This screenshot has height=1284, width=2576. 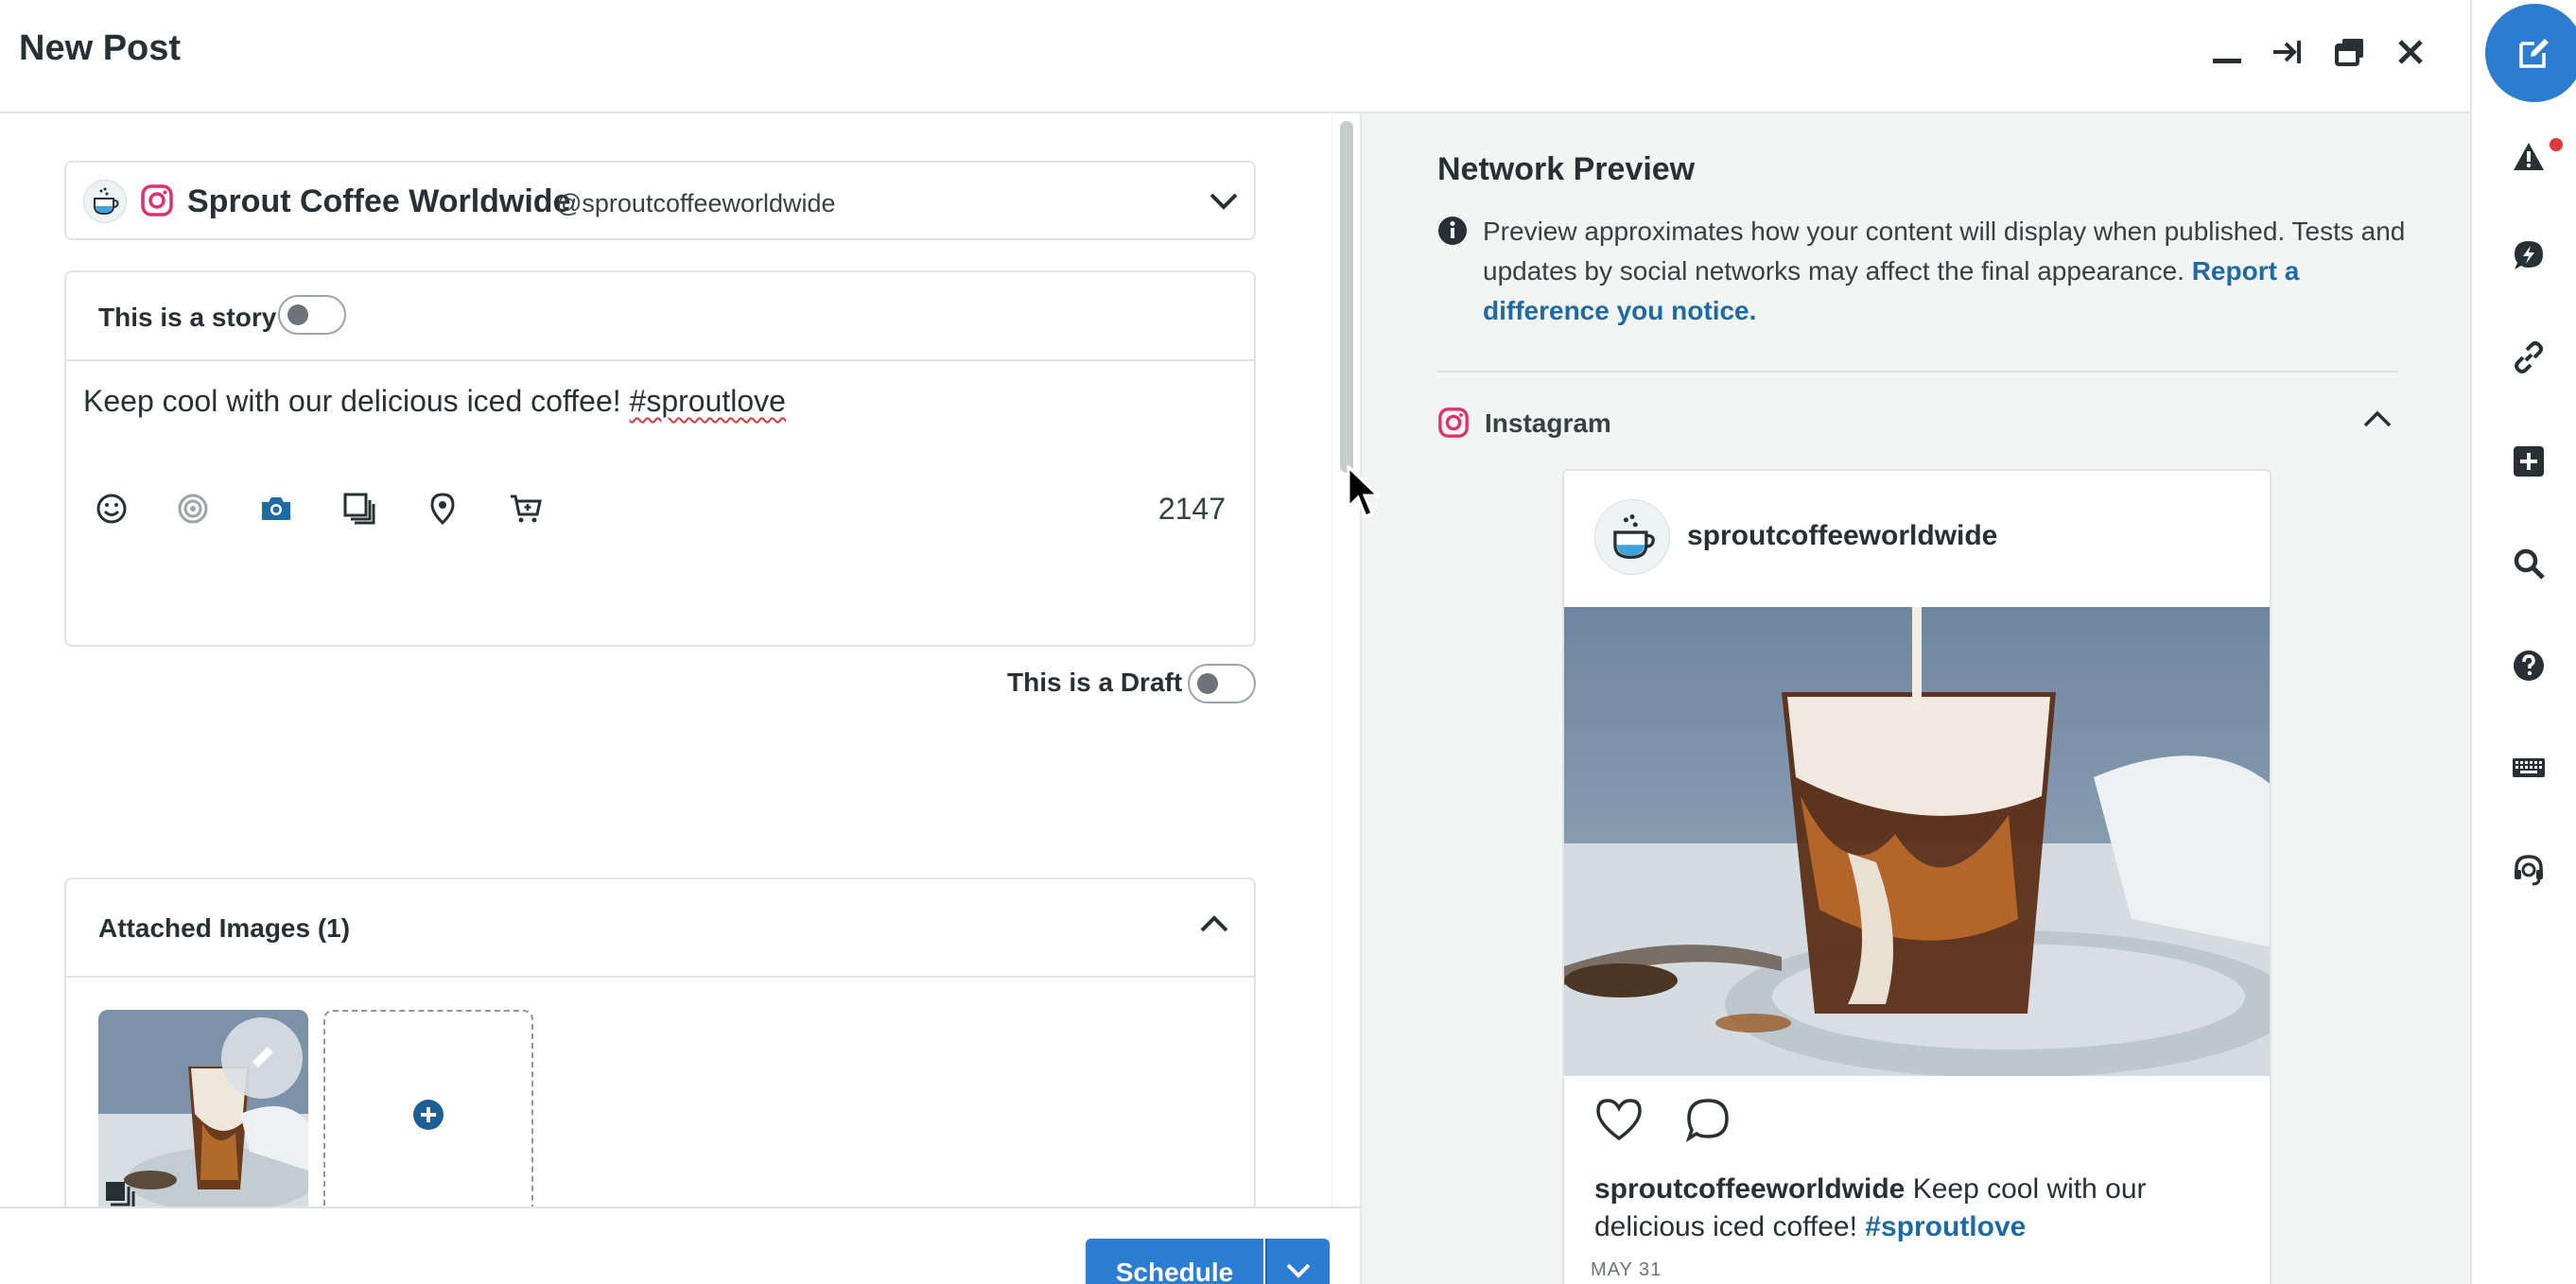 I want to click on alert-indicator-dot, so click(x=2556, y=144).